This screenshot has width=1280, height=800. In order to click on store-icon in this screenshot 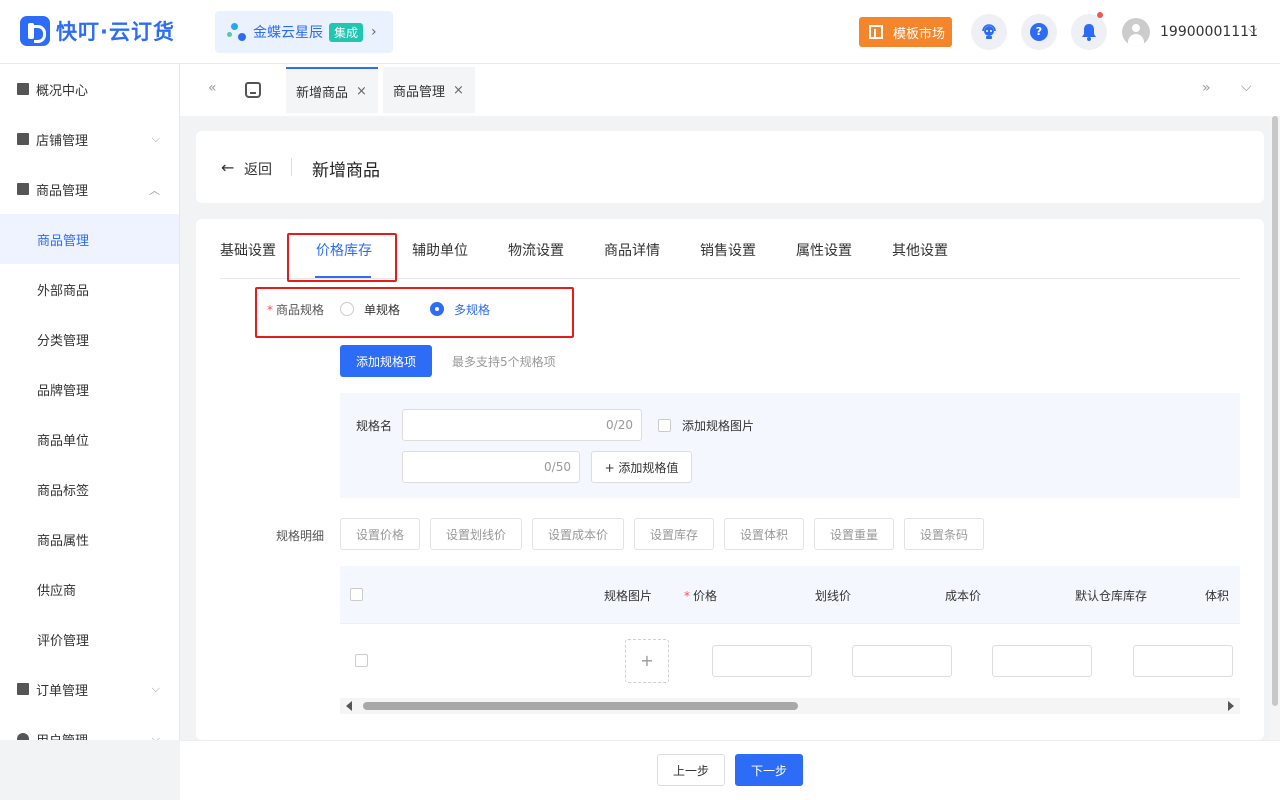, I will do `click(23, 139)`.